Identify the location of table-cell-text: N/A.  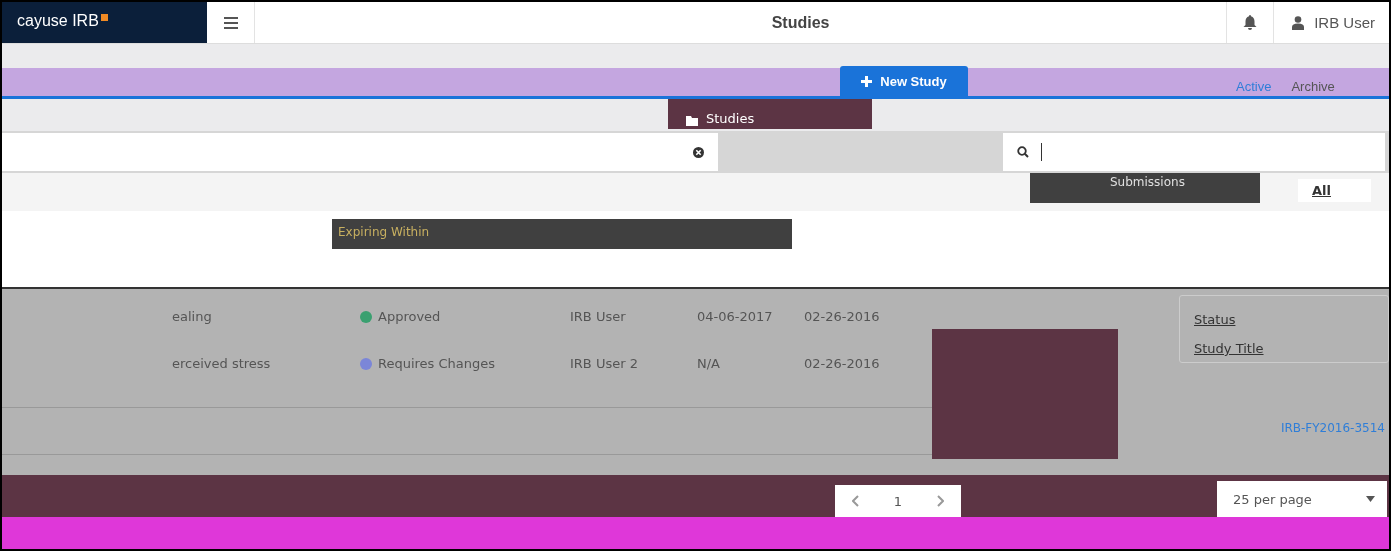
(709, 363).